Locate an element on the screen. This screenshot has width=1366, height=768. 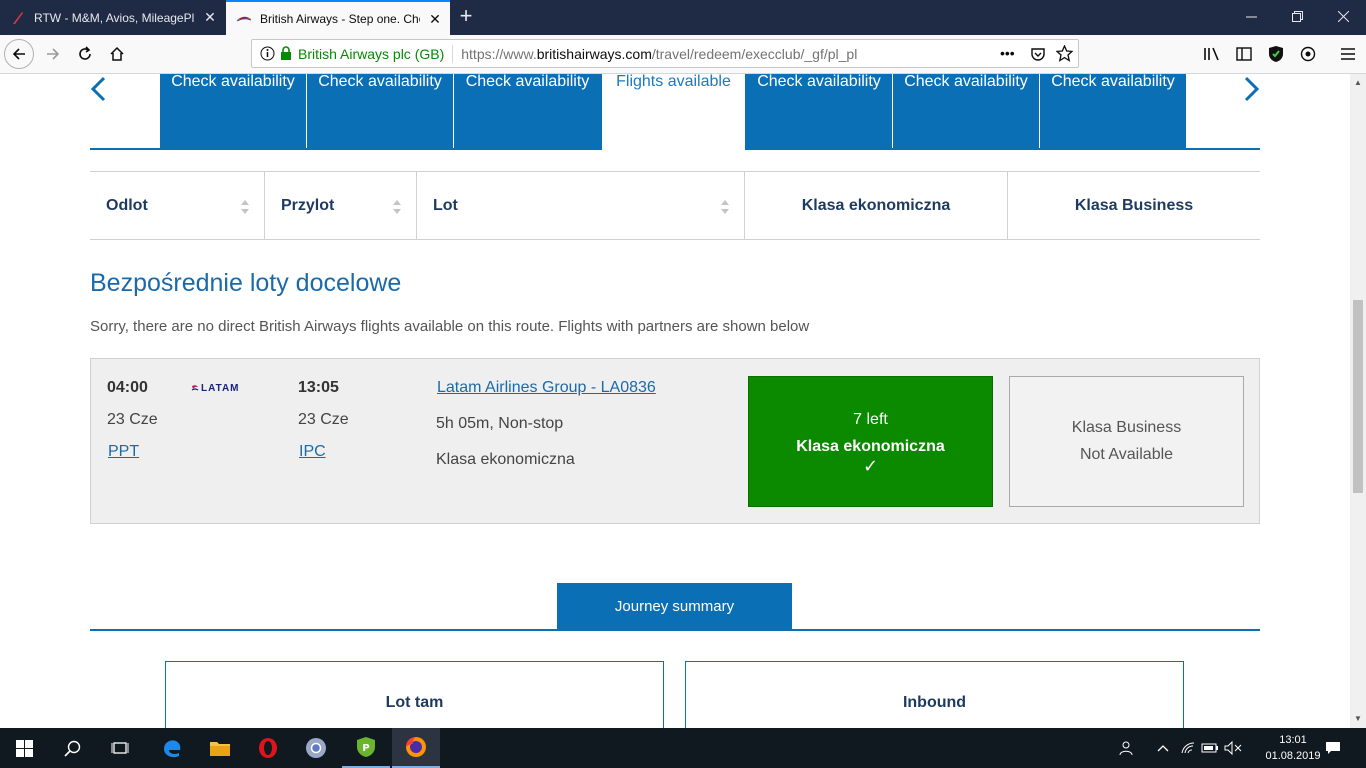
shield-extension-icon is located at coordinates (1276, 54).